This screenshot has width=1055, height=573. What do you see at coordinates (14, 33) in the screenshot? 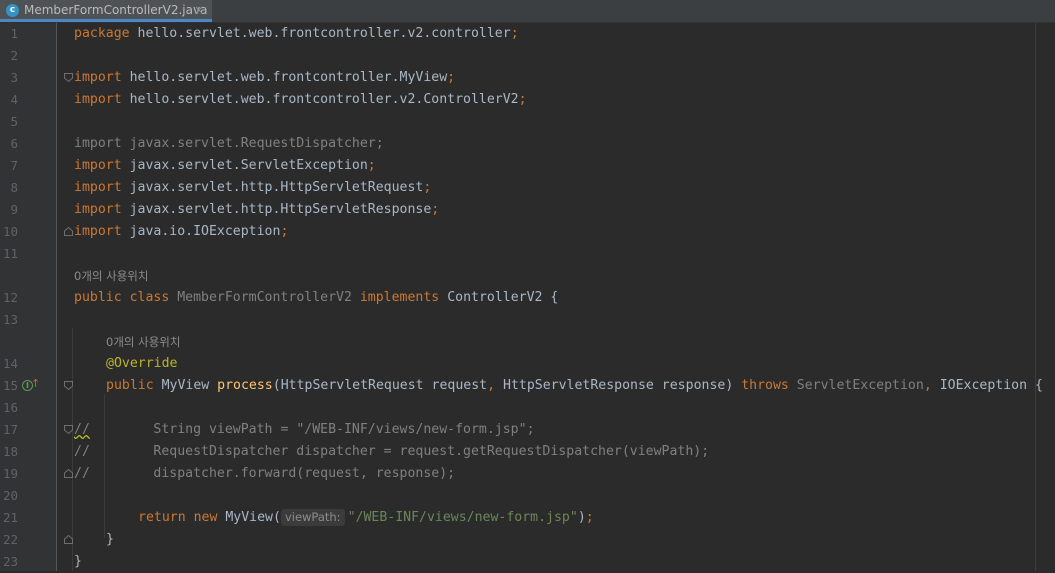
I see `line-number: 1` at bounding box center [14, 33].